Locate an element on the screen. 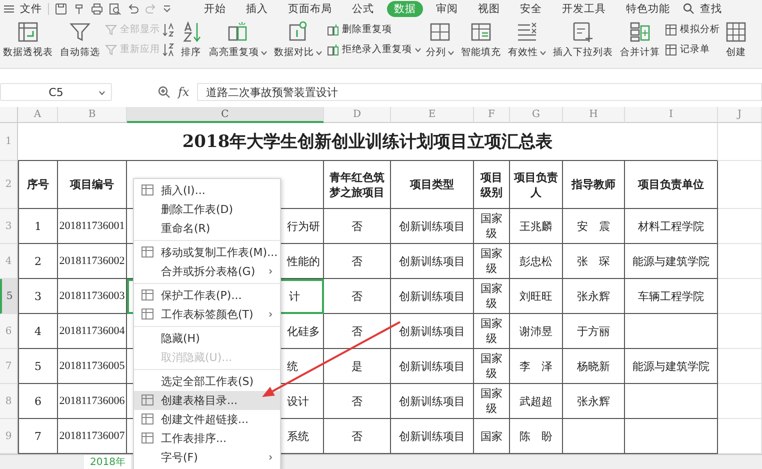 Image resolution: width=762 pixels, height=469 pixels. funnel-icon is located at coordinates (80, 32).